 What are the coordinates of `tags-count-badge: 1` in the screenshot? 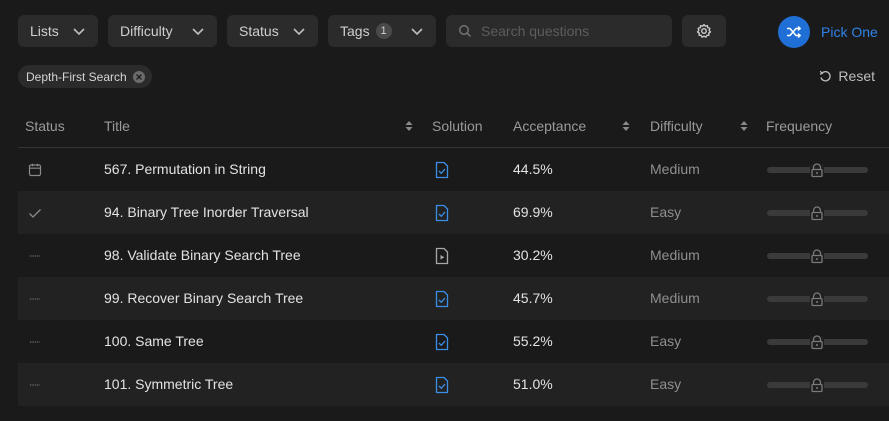 It's located at (383, 31).